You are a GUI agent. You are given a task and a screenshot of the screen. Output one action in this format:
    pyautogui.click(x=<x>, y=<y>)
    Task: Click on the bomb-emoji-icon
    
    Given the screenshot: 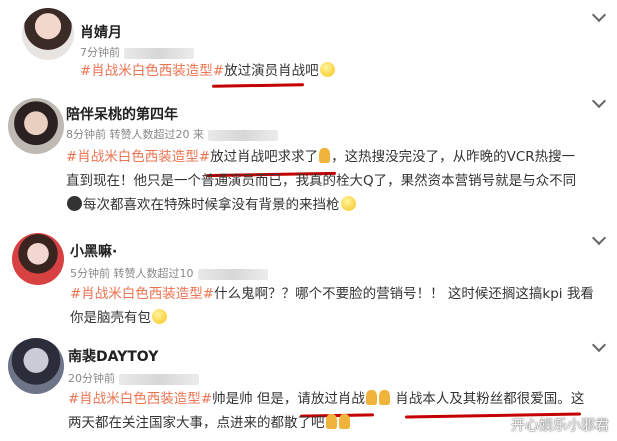 What is the action you would take?
    pyautogui.click(x=74, y=203)
    